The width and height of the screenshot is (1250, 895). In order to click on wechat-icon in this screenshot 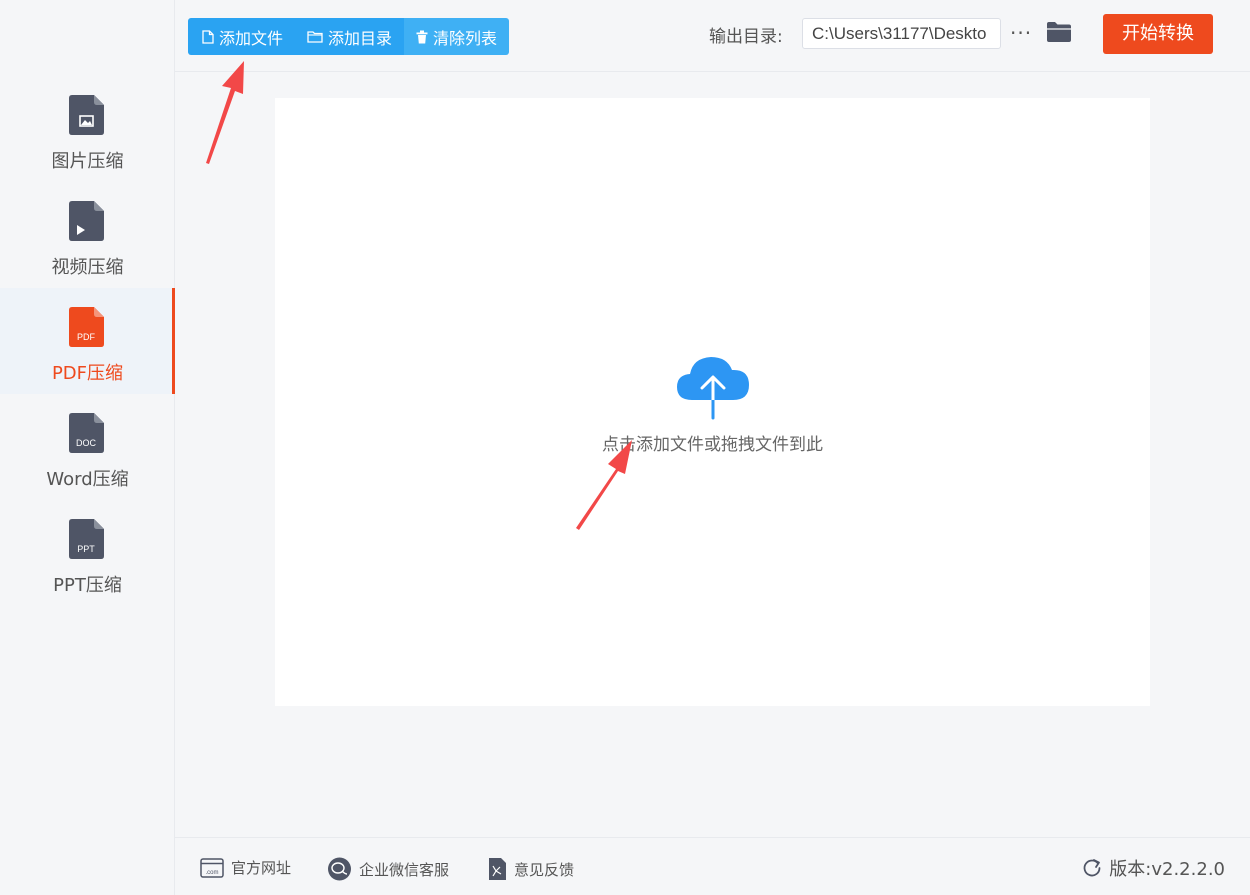, I will do `click(339, 869)`.